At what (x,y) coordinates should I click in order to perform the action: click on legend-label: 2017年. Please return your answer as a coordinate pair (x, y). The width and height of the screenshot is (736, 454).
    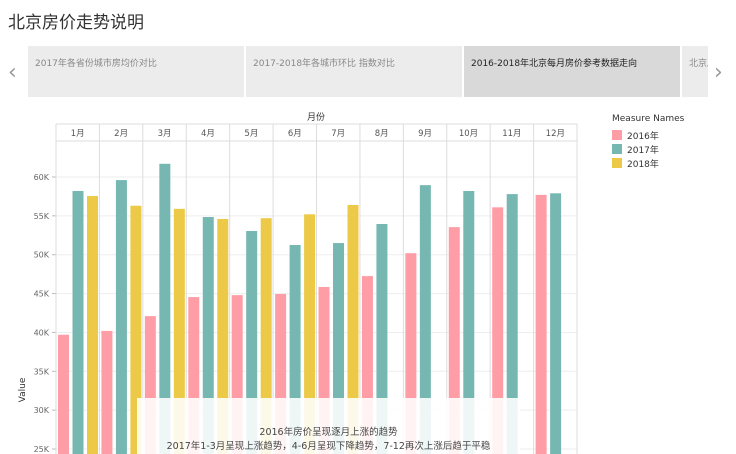
    Looking at the image, I should click on (643, 150).